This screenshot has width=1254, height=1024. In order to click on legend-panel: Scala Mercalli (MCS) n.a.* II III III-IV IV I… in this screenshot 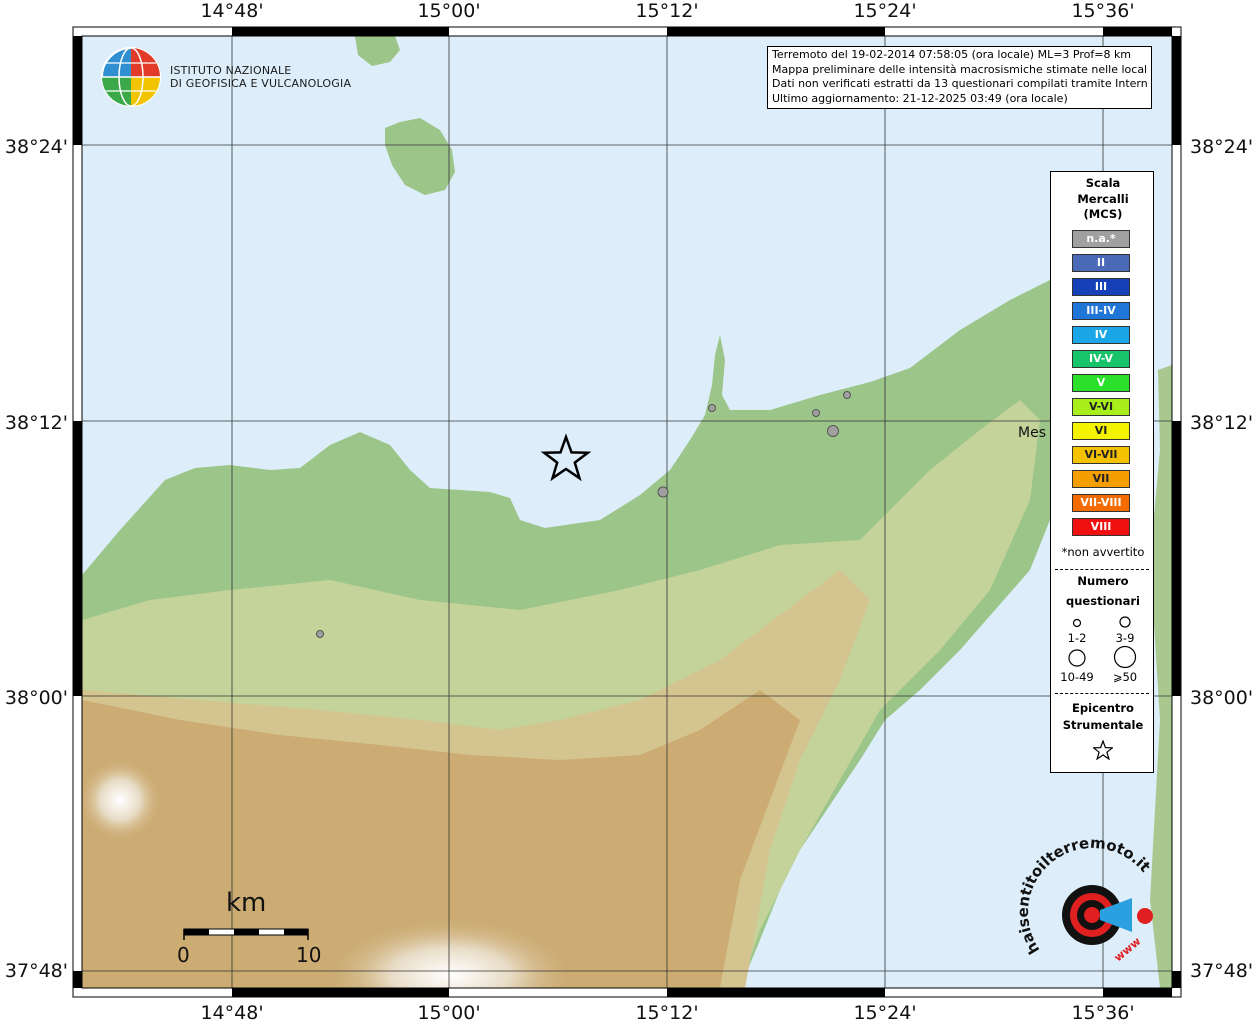, I will do `click(1102, 472)`.